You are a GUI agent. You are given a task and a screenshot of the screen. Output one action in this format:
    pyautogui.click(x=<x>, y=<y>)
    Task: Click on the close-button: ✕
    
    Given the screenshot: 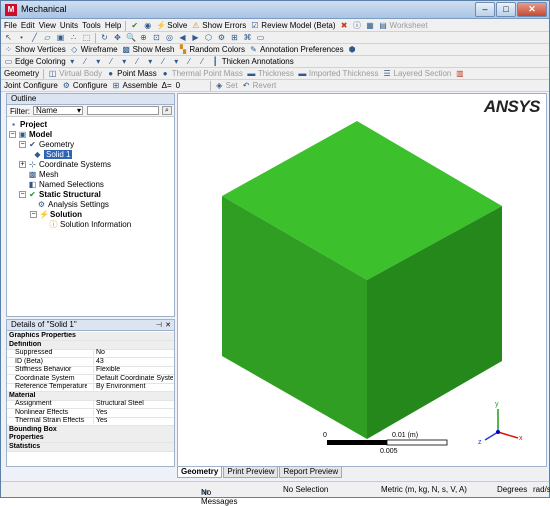 What is the action you would take?
    pyautogui.click(x=532, y=9)
    